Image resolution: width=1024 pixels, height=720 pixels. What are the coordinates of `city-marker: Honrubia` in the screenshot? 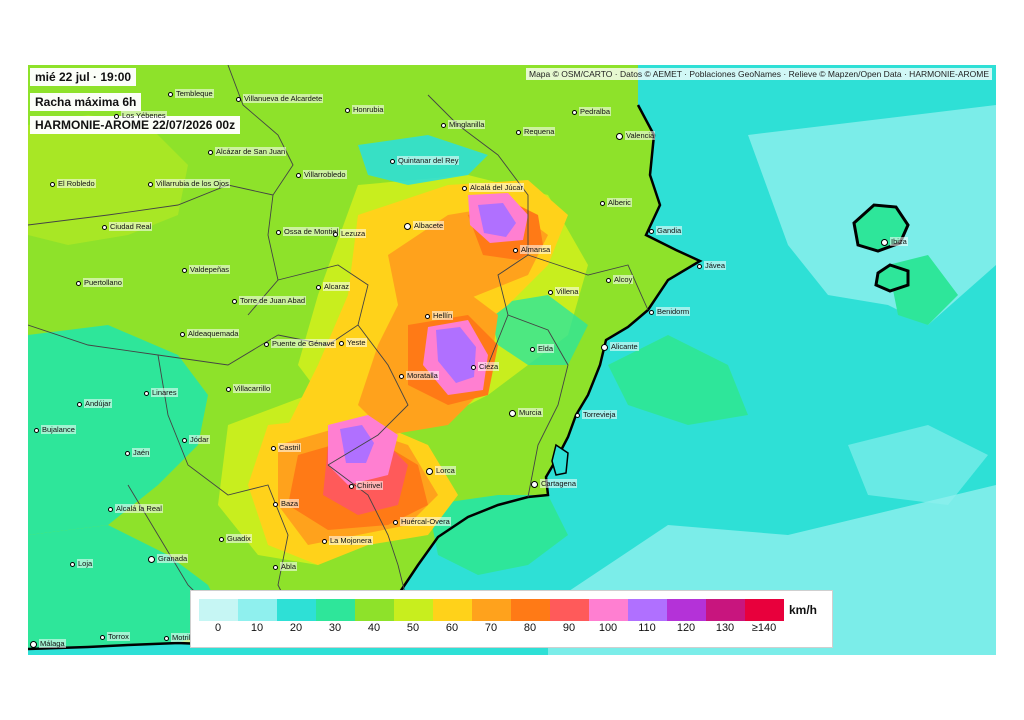 It's located at (365, 110).